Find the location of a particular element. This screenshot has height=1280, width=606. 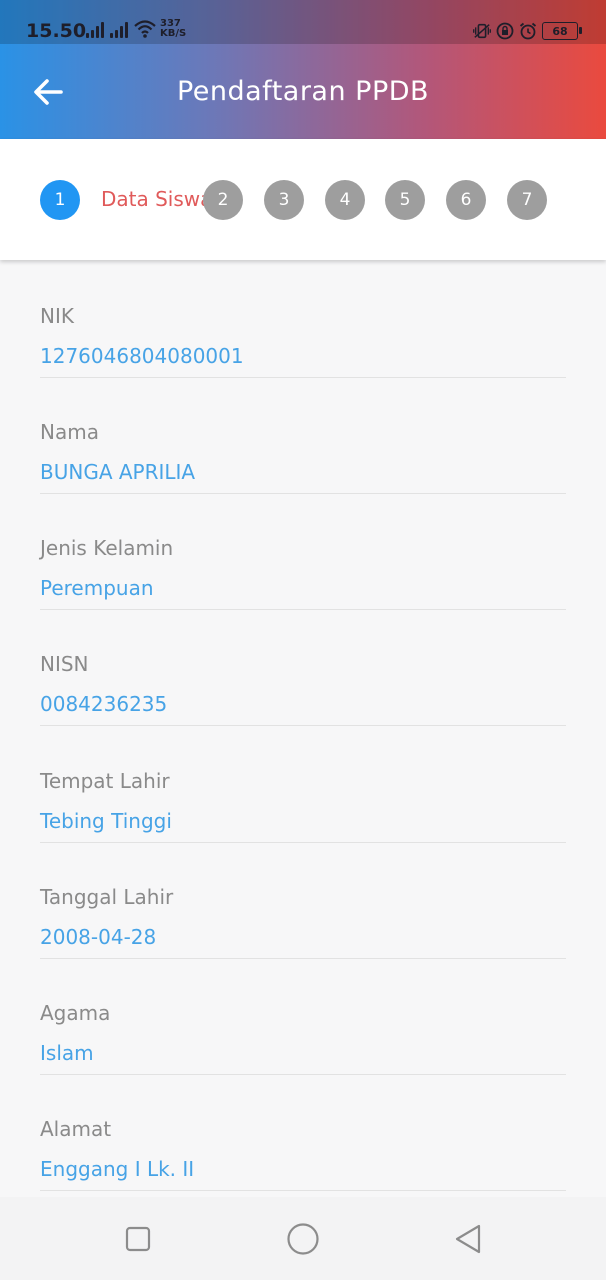

status-icons-right: 68 is located at coordinates (527, 31).